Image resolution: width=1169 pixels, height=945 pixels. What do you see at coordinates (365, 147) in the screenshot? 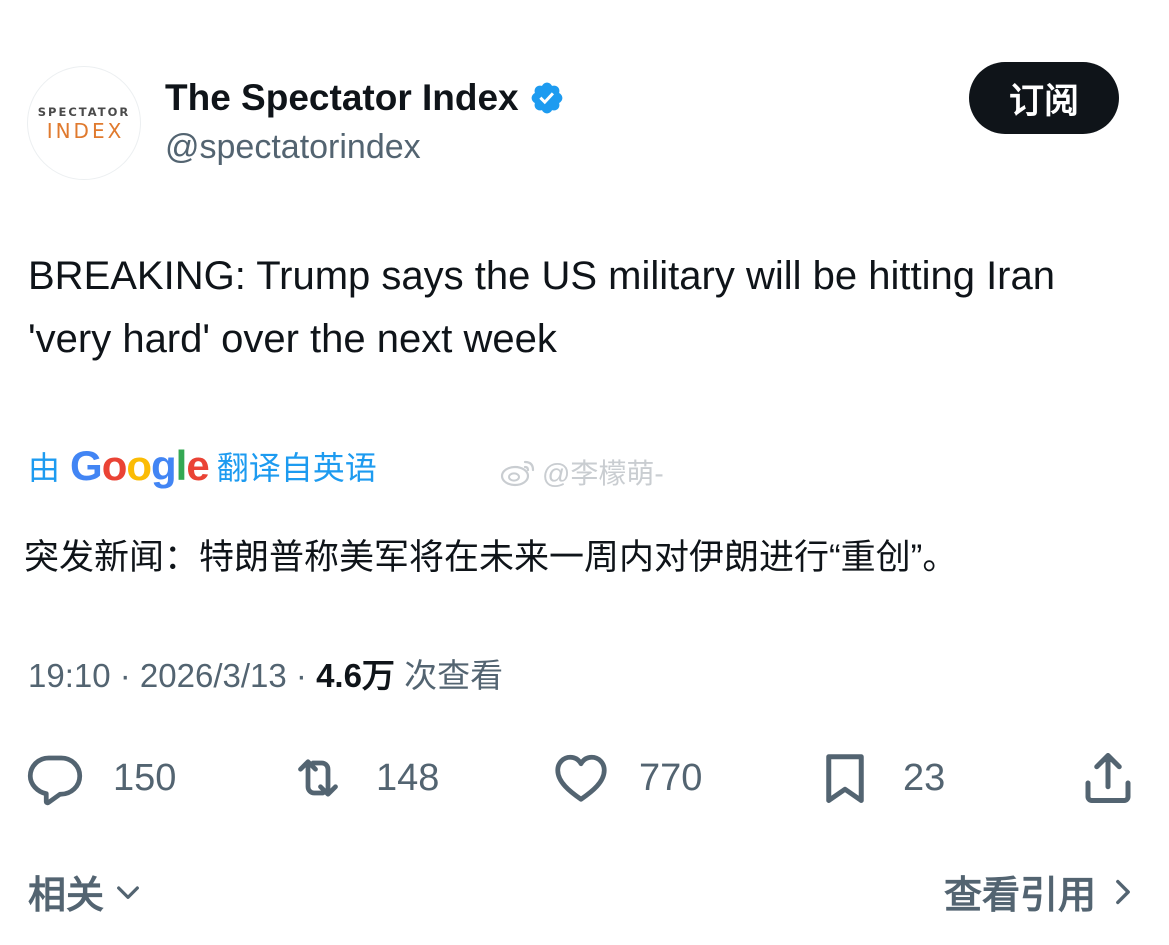
I see `author-handle: @spectatorindex` at bounding box center [365, 147].